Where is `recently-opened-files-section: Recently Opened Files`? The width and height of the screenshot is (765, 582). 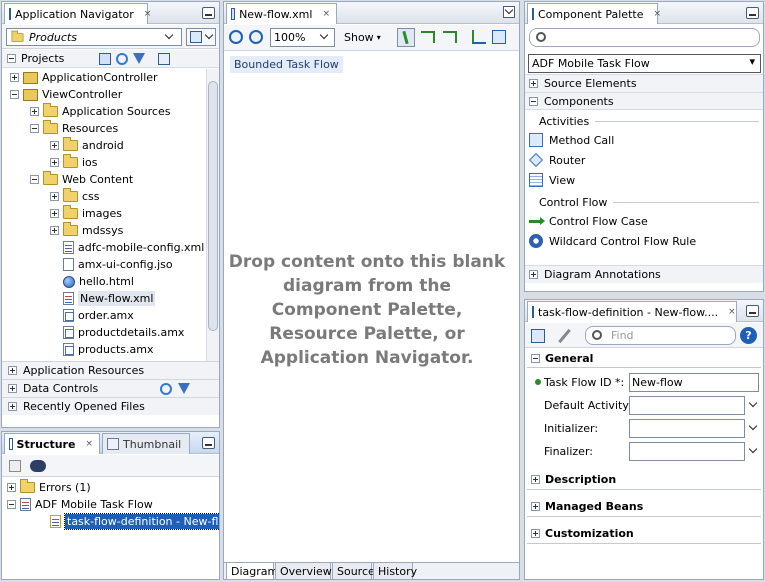 recently-opened-files-section: Recently Opened Files is located at coordinates (110, 406).